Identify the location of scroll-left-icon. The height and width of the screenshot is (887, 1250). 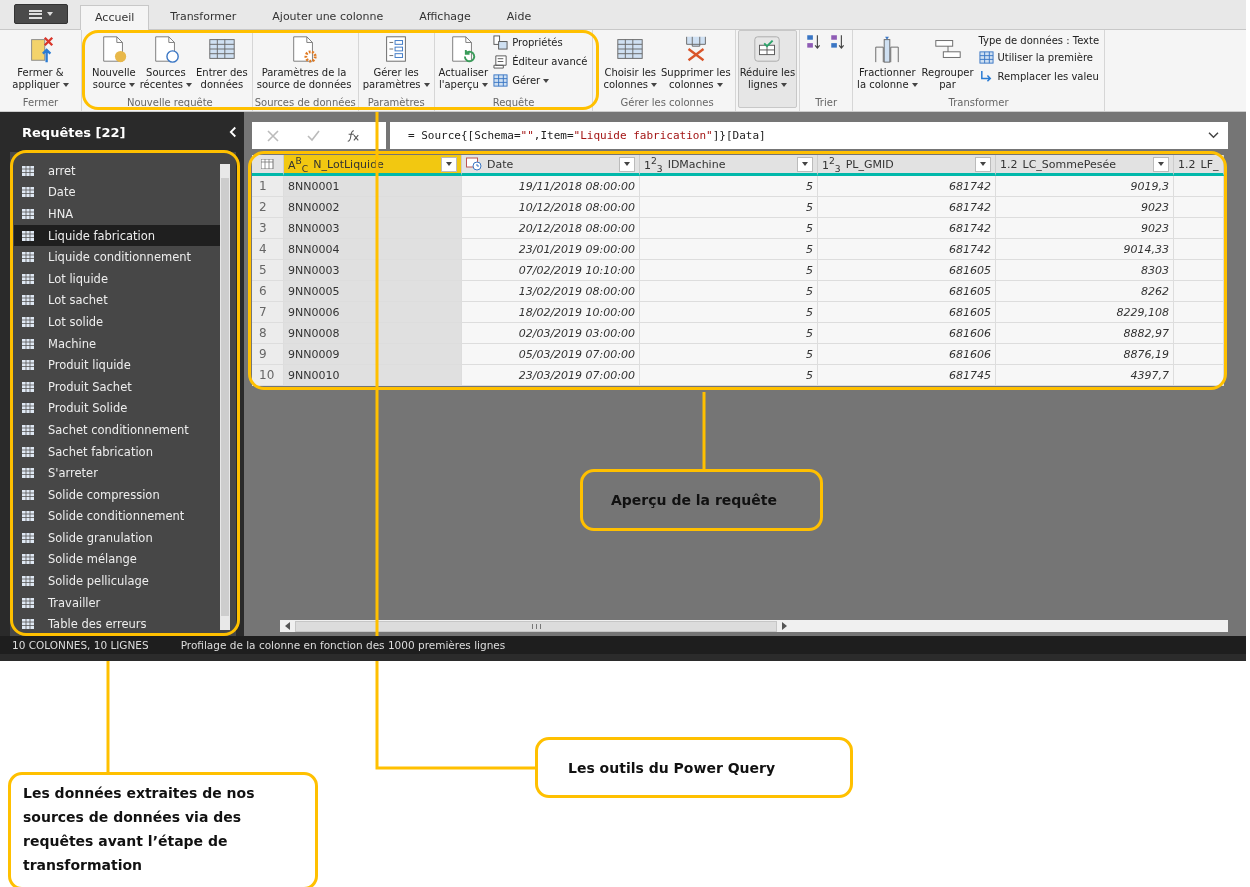
(288, 626).